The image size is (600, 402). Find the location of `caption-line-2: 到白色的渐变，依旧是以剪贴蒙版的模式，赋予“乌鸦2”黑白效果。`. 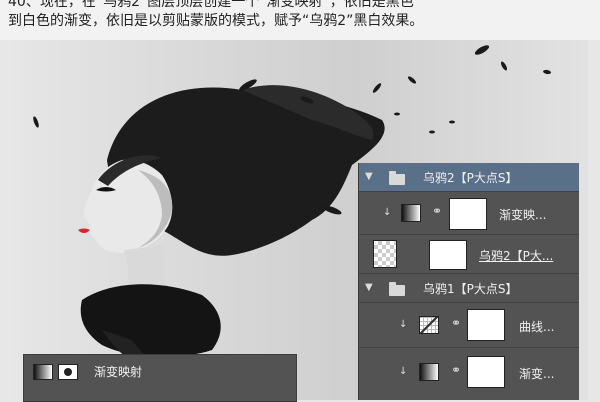

caption-line-2: 到白色的渐变，依旧是以剪贴蒙版的模式，赋予“乌鸦2”黑白效果。 is located at coordinates (216, 21).